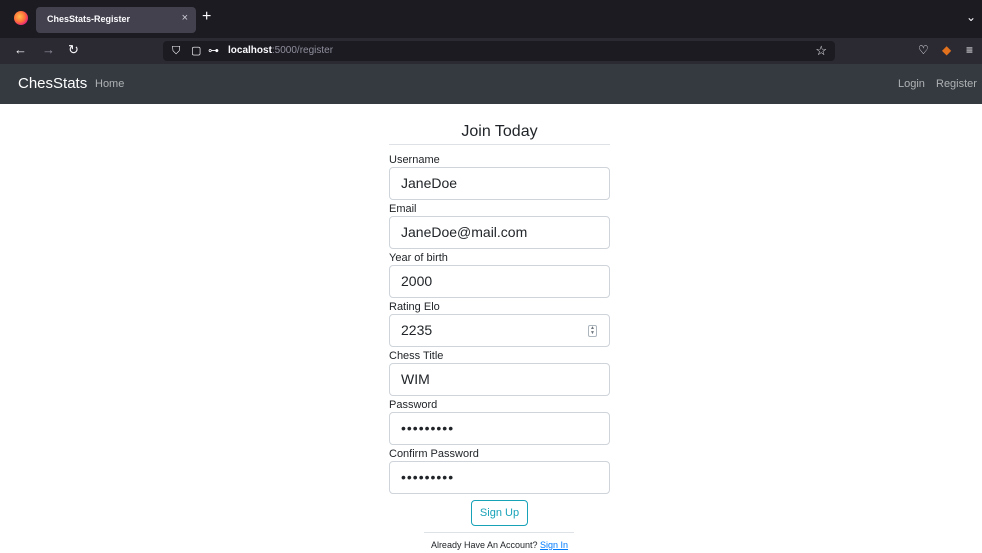  I want to click on bookmark-star-icon: ☆, so click(821, 51).